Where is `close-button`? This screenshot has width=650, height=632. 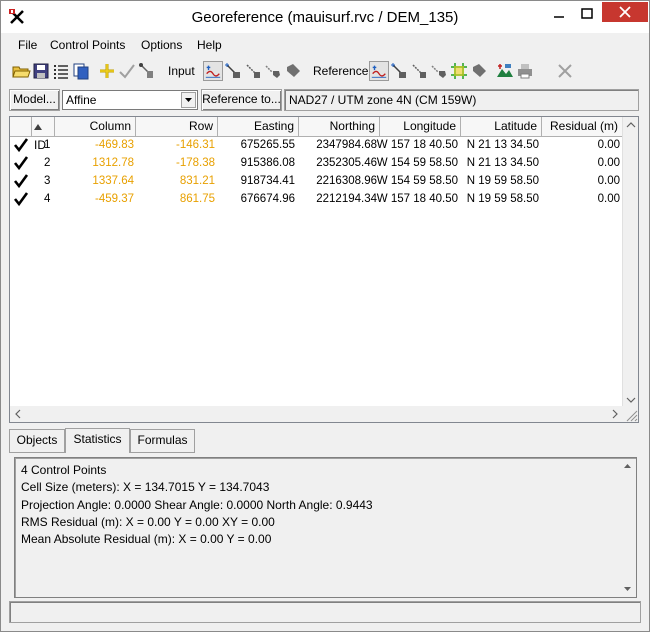
close-button is located at coordinates (625, 12).